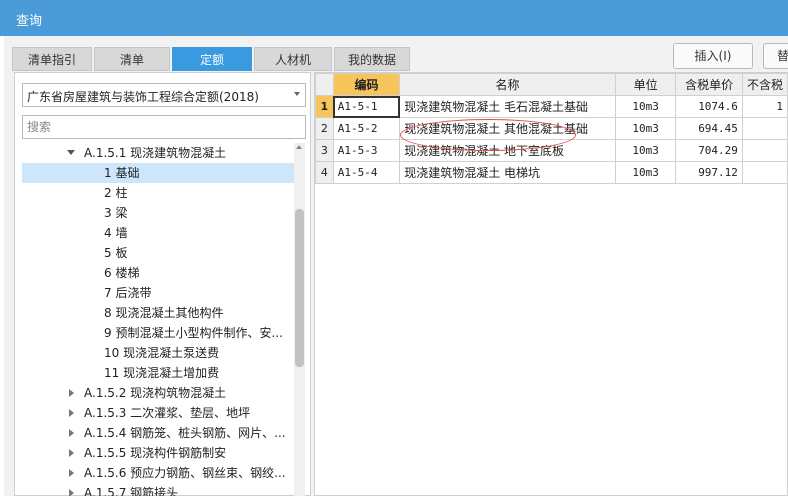  Describe the element at coordinates (645, 84) in the screenshot. I see `column-header-unit: 单位` at that location.